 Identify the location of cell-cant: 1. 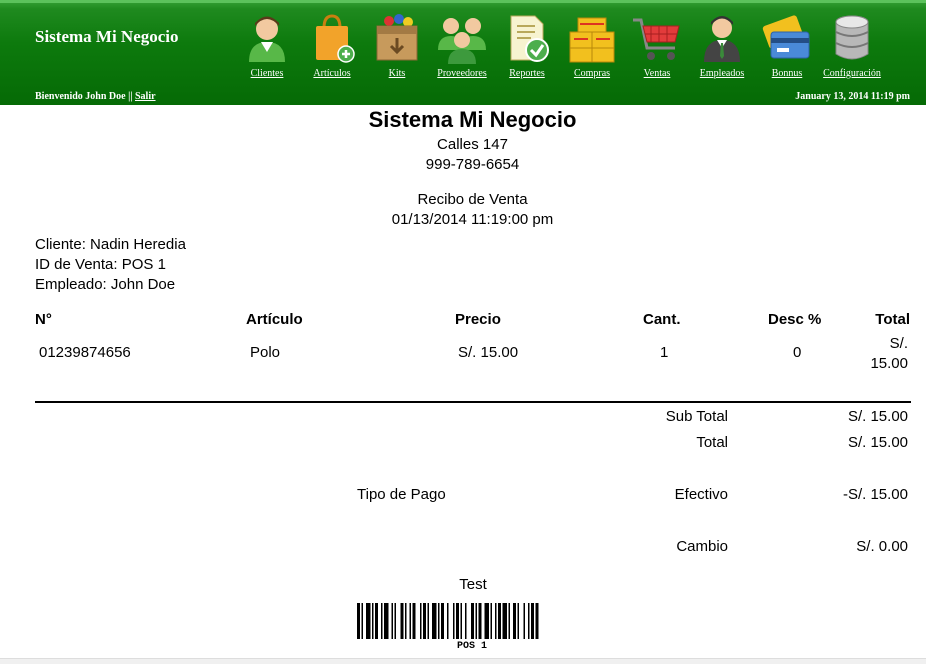
(664, 352).